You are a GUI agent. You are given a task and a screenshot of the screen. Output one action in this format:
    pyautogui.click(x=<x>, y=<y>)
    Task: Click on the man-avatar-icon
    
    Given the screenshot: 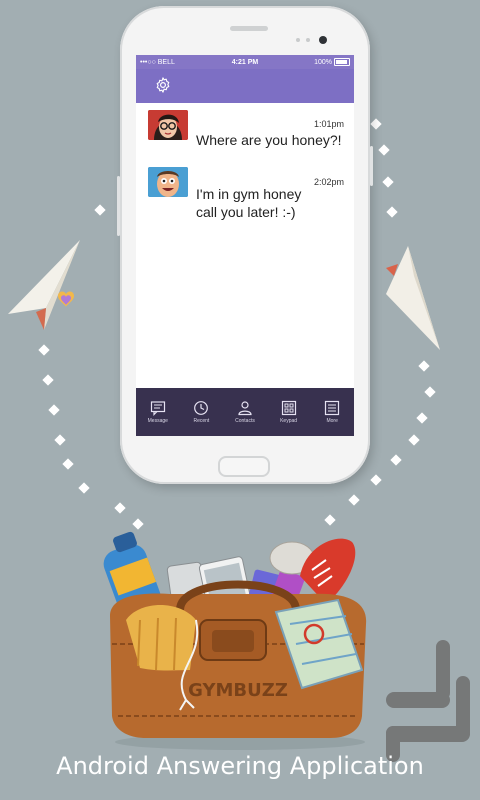 What is the action you would take?
    pyautogui.click(x=168, y=182)
    